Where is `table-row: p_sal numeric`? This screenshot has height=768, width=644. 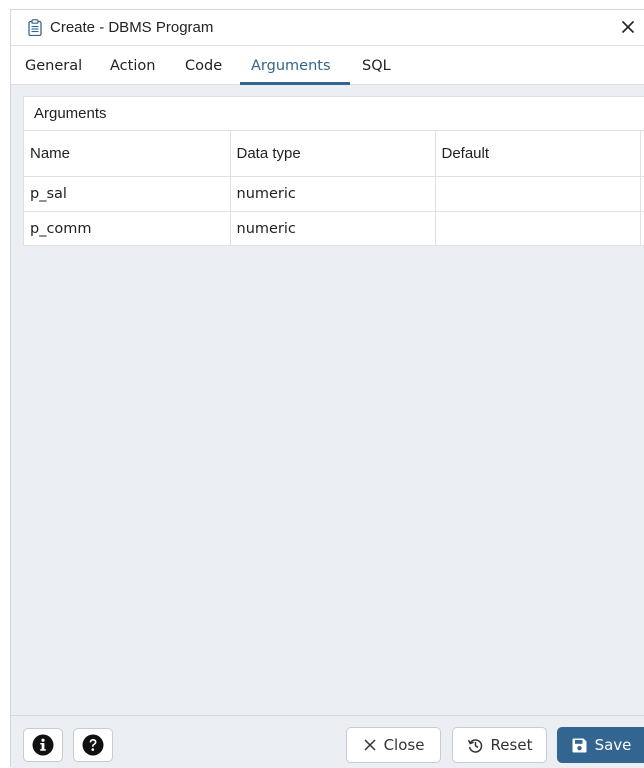 table-row: p_sal numeric is located at coordinates (334, 194).